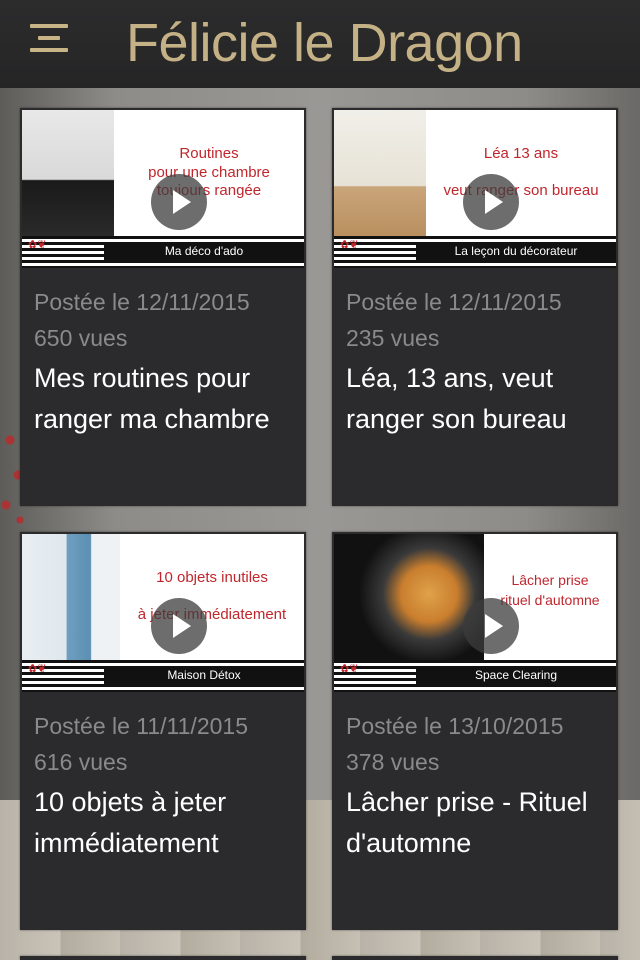 This screenshot has height=960, width=640. What do you see at coordinates (81, 338) in the screenshot?
I see `view-count: 650 vues` at bounding box center [81, 338].